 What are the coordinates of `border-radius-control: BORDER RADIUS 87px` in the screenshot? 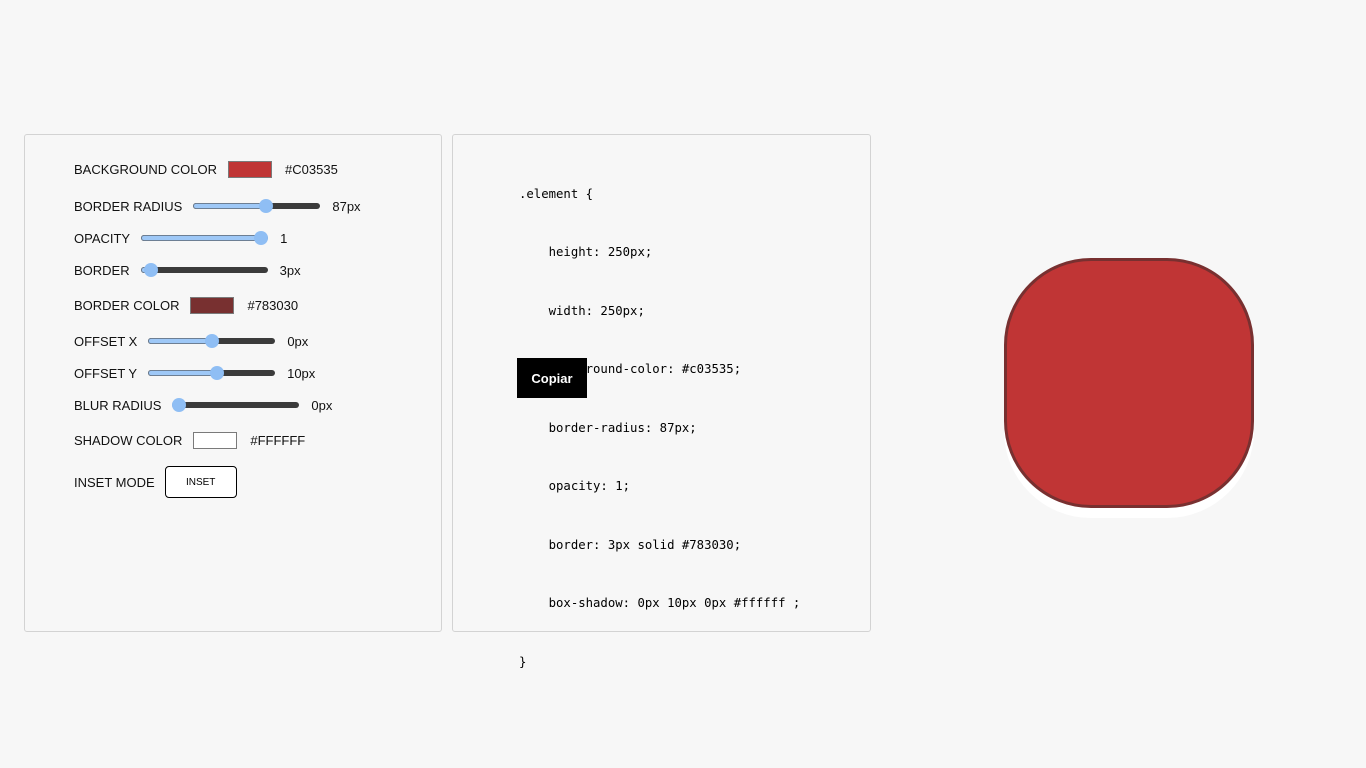 It's located at (217, 206).